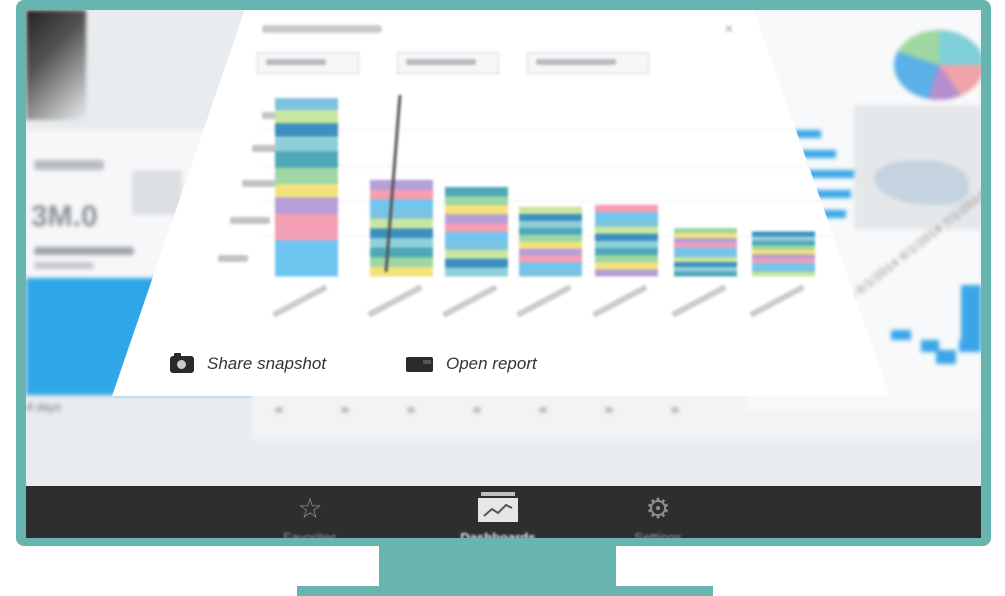 The width and height of the screenshot is (1005, 596). What do you see at coordinates (491, 363) in the screenshot?
I see `open-report-label: Open report` at bounding box center [491, 363].